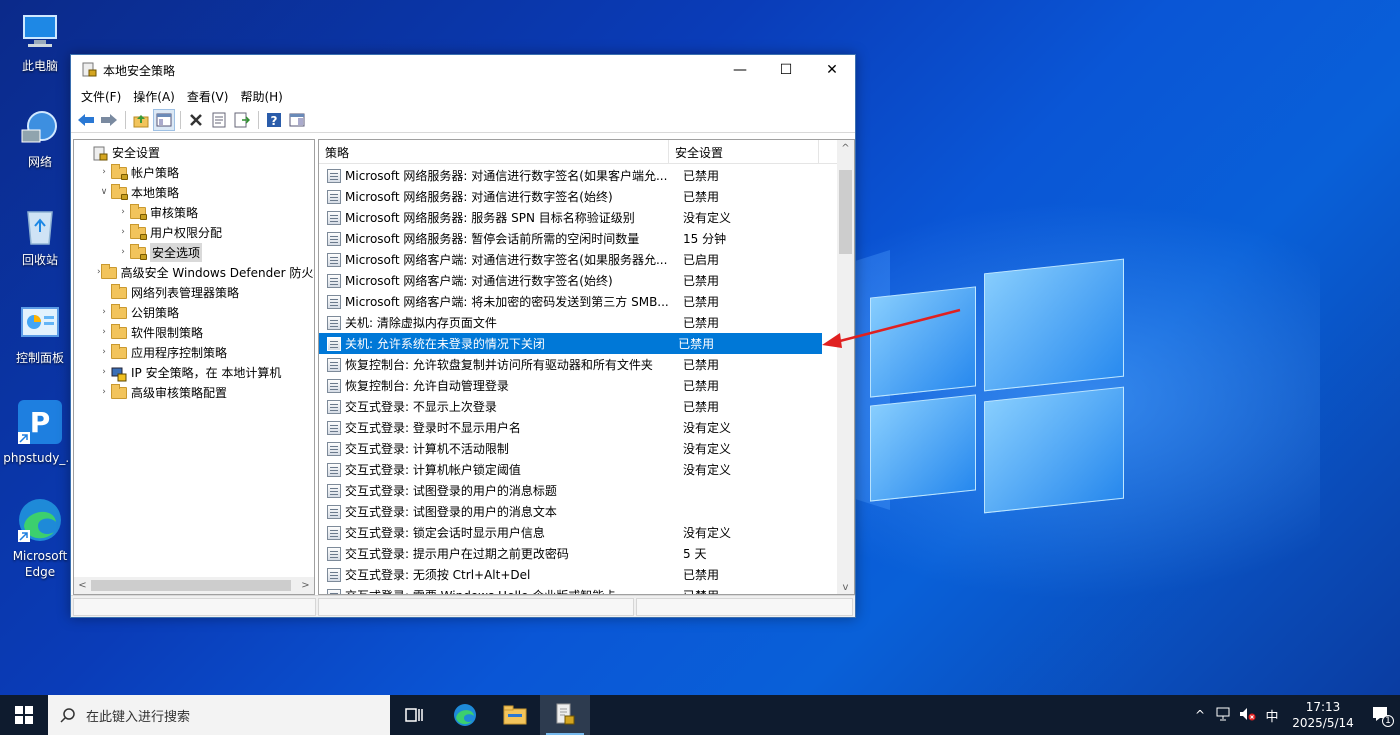 The height and width of the screenshot is (735, 1400). What do you see at coordinates (194, 212) in the screenshot?
I see `tree-item: › 审核策略` at bounding box center [194, 212].